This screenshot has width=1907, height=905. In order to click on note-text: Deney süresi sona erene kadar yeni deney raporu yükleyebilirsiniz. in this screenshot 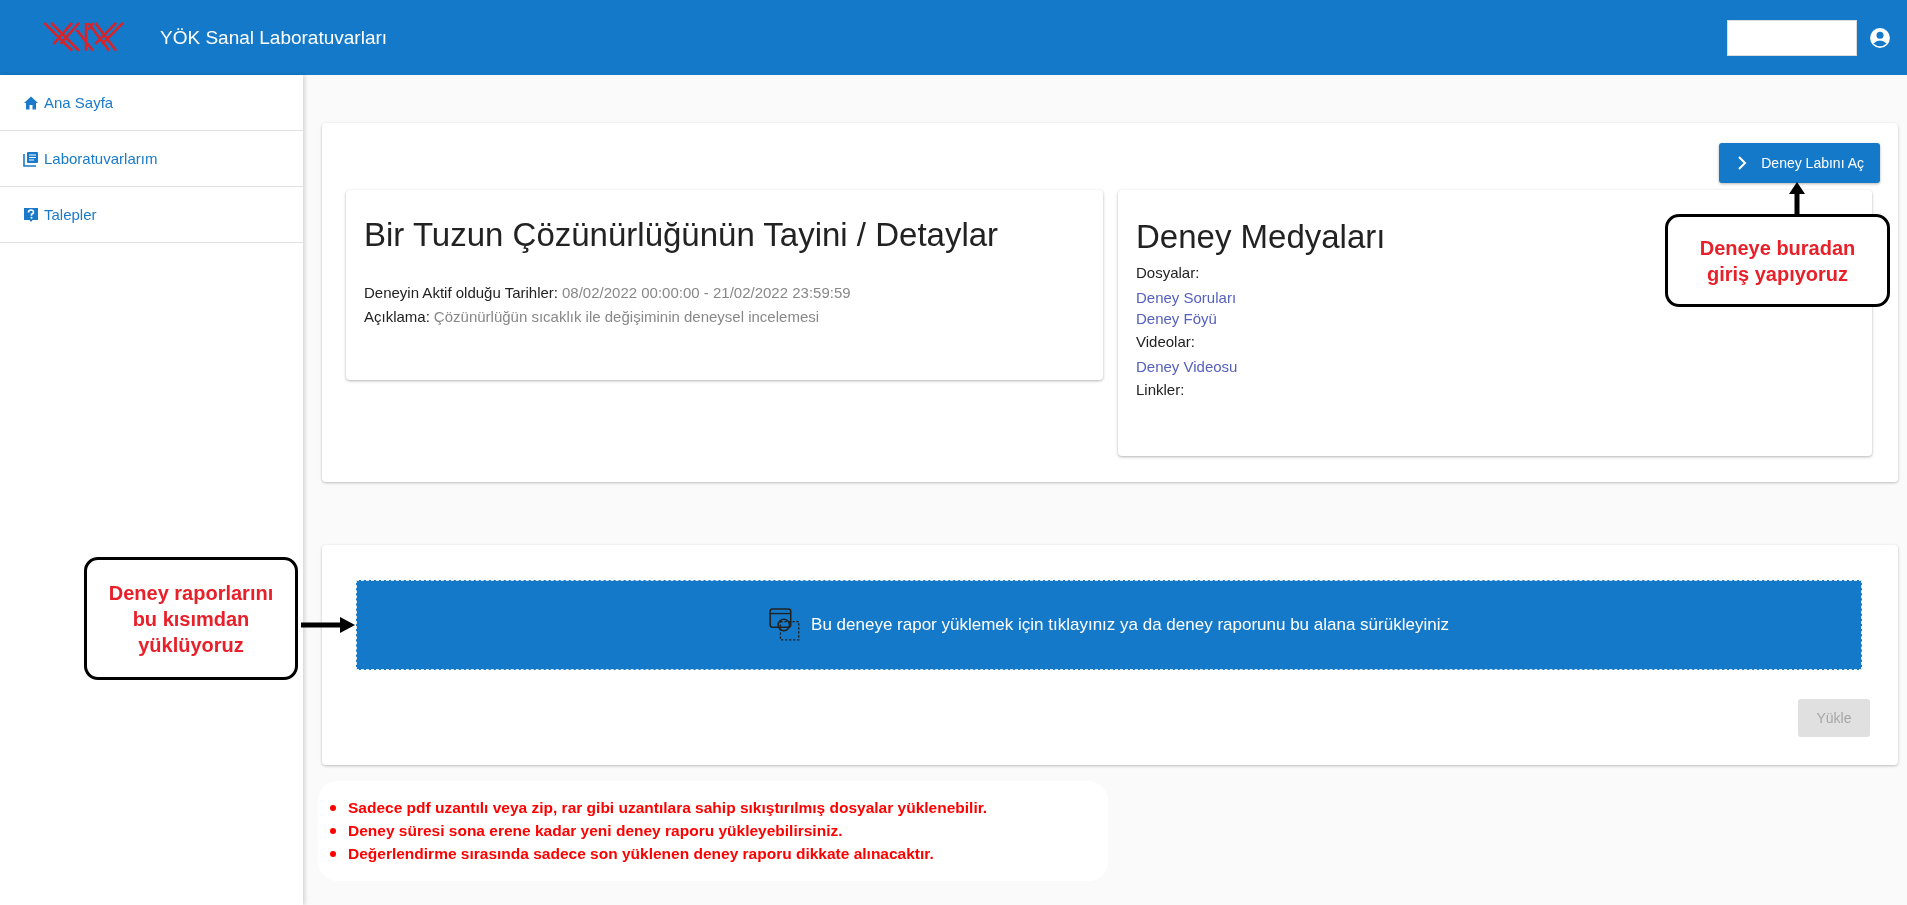, I will do `click(595, 831)`.